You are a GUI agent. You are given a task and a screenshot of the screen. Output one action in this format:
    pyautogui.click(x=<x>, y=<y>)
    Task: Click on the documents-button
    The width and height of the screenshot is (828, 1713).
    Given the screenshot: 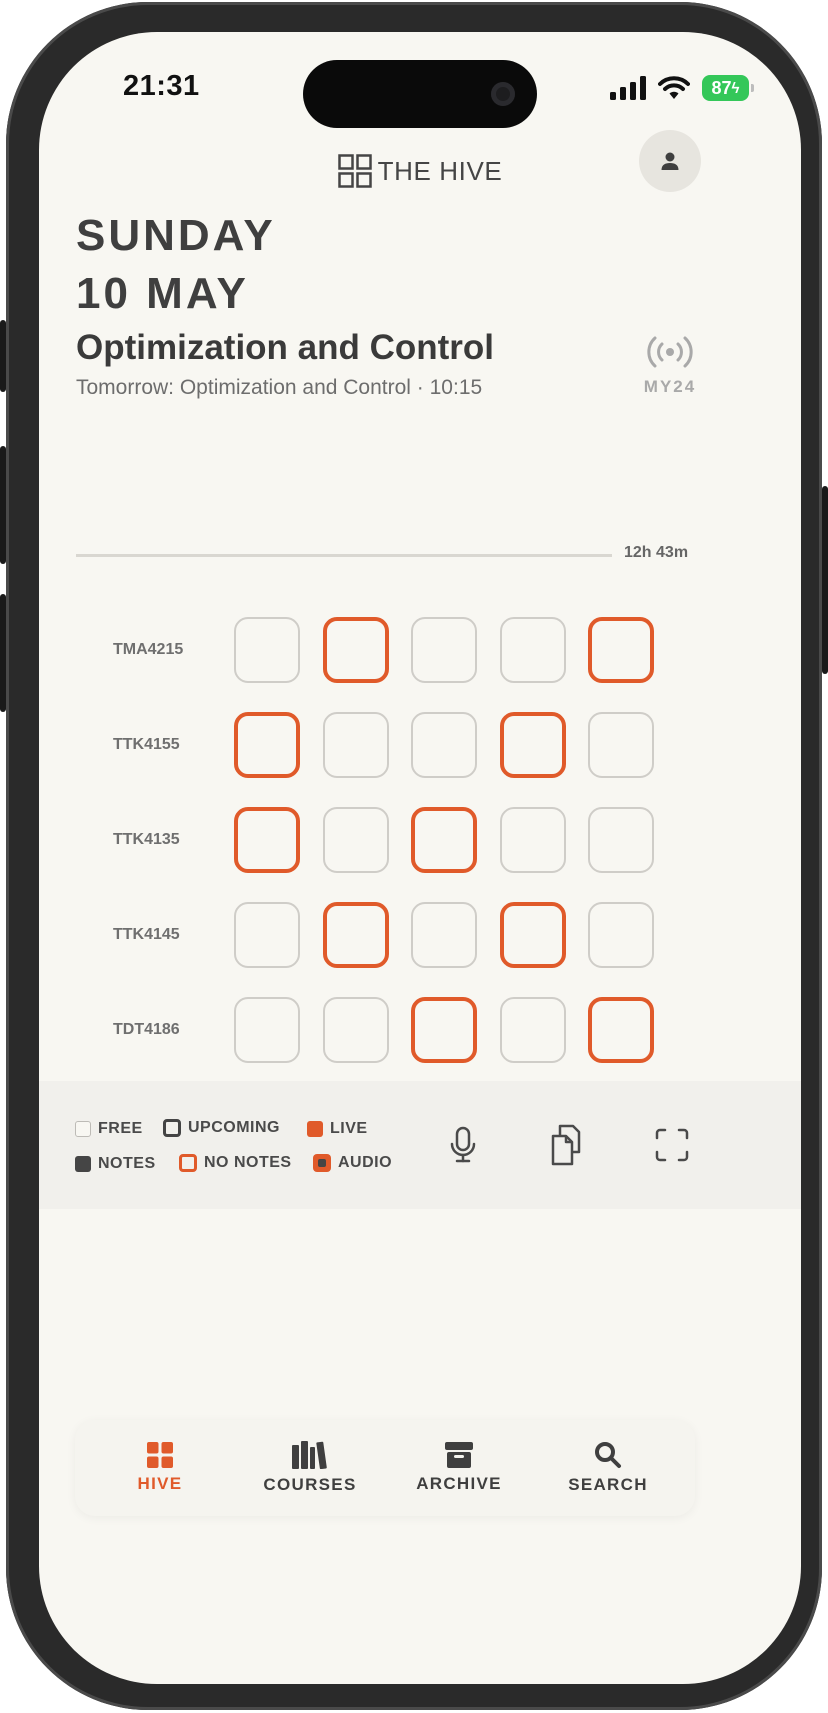 What is the action you would take?
    pyautogui.click(x=567, y=1145)
    